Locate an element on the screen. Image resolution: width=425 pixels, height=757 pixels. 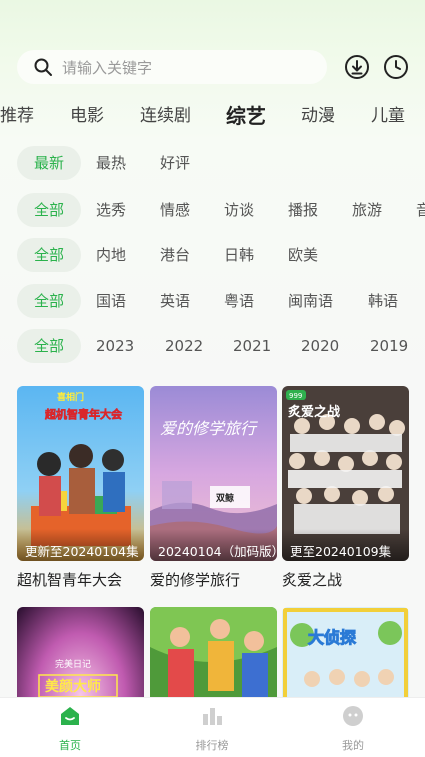
filter-row-region: 全部 内地 港台 日韩 欧美 is located at coordinates (212, 256).